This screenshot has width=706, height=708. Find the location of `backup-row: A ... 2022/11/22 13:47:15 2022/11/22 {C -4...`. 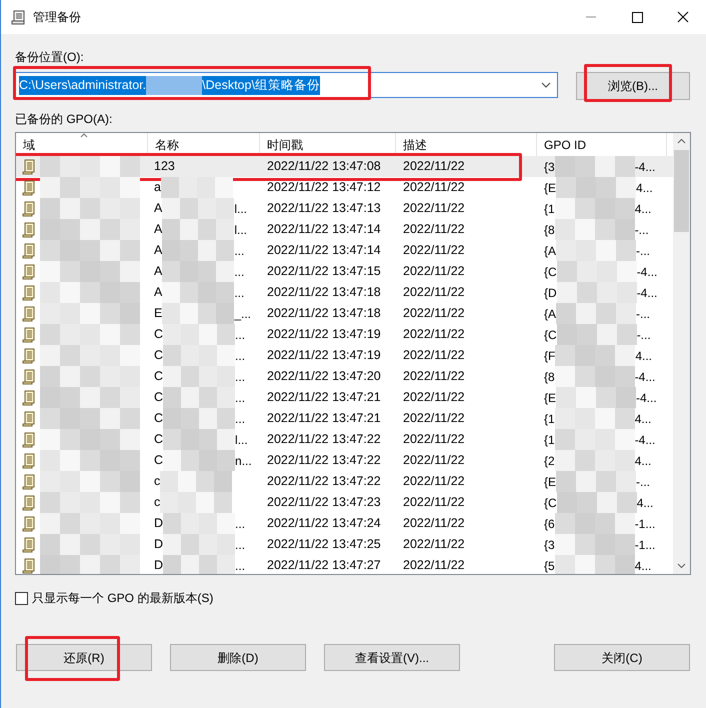

backup-row: A ... 2022/11/22 13:47:15 2022/11/22 {C -4... is located at coordinates (344, 271).